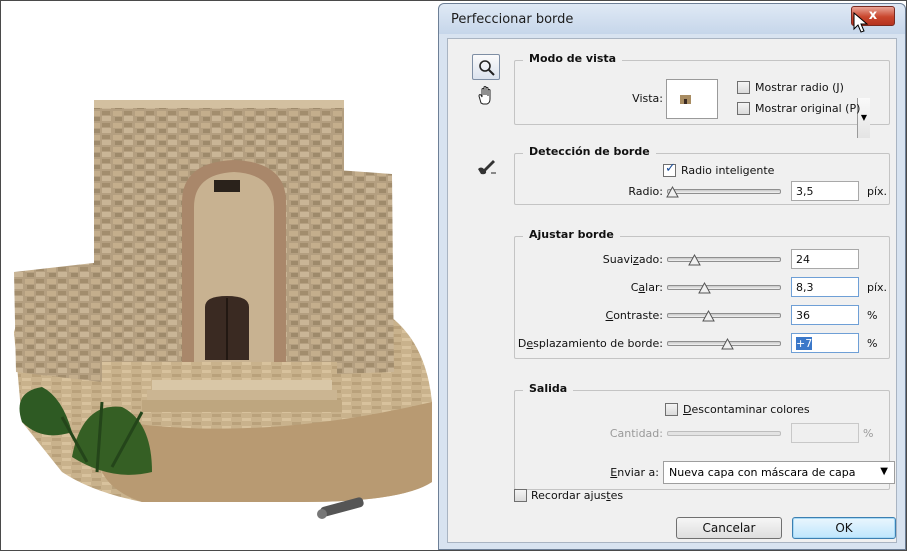 This screenshot has width=907, height=551. I want to click on contrast-unit: %, so click(872, 315).